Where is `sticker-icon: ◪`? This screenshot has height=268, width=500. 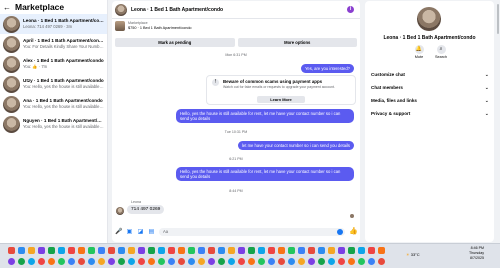 sticker-icon: ◪ is located at coordinates (140, 232).